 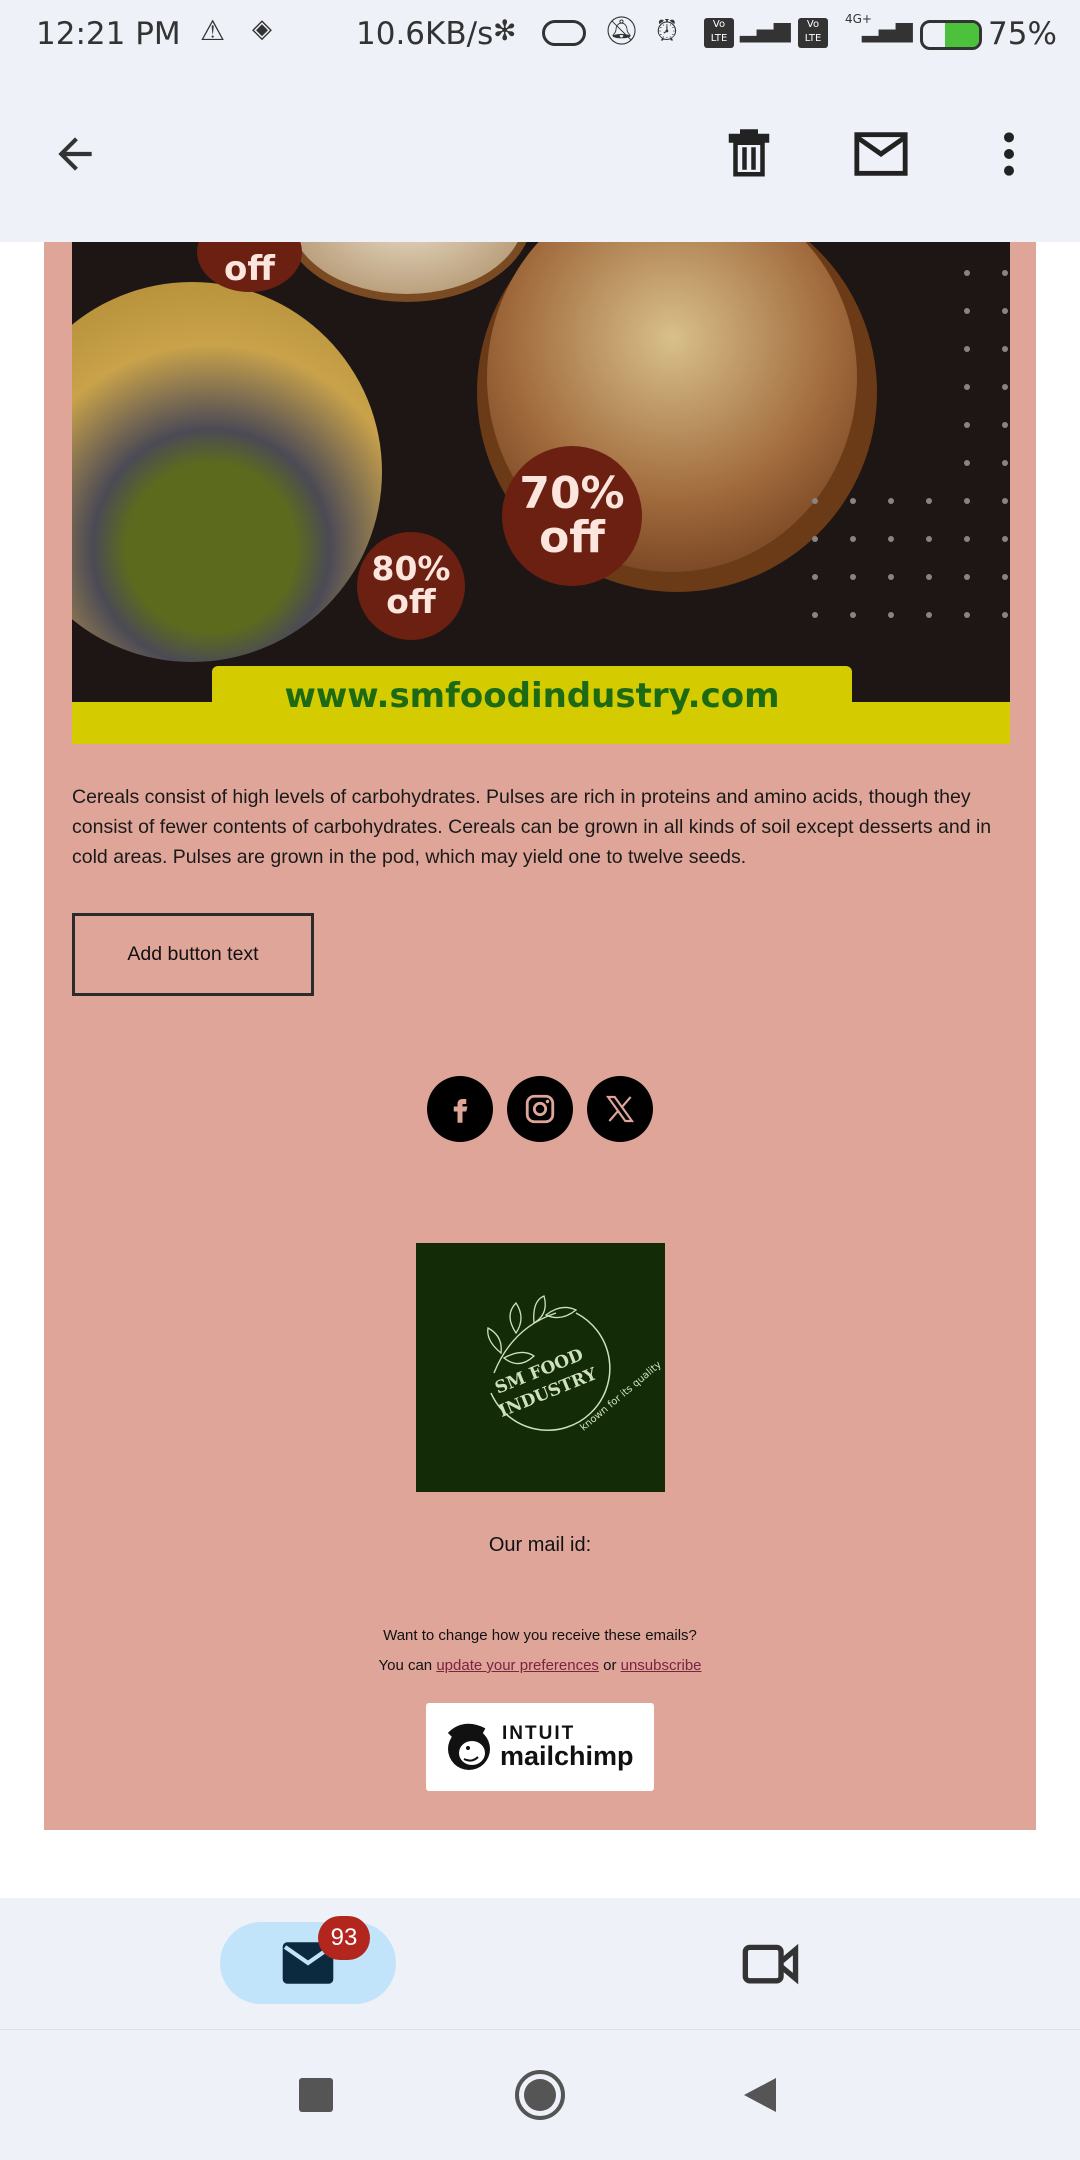 I want to click on company-logo: SM FOOD INDUSTRY known for its quality, so click(x=540, y=1367).